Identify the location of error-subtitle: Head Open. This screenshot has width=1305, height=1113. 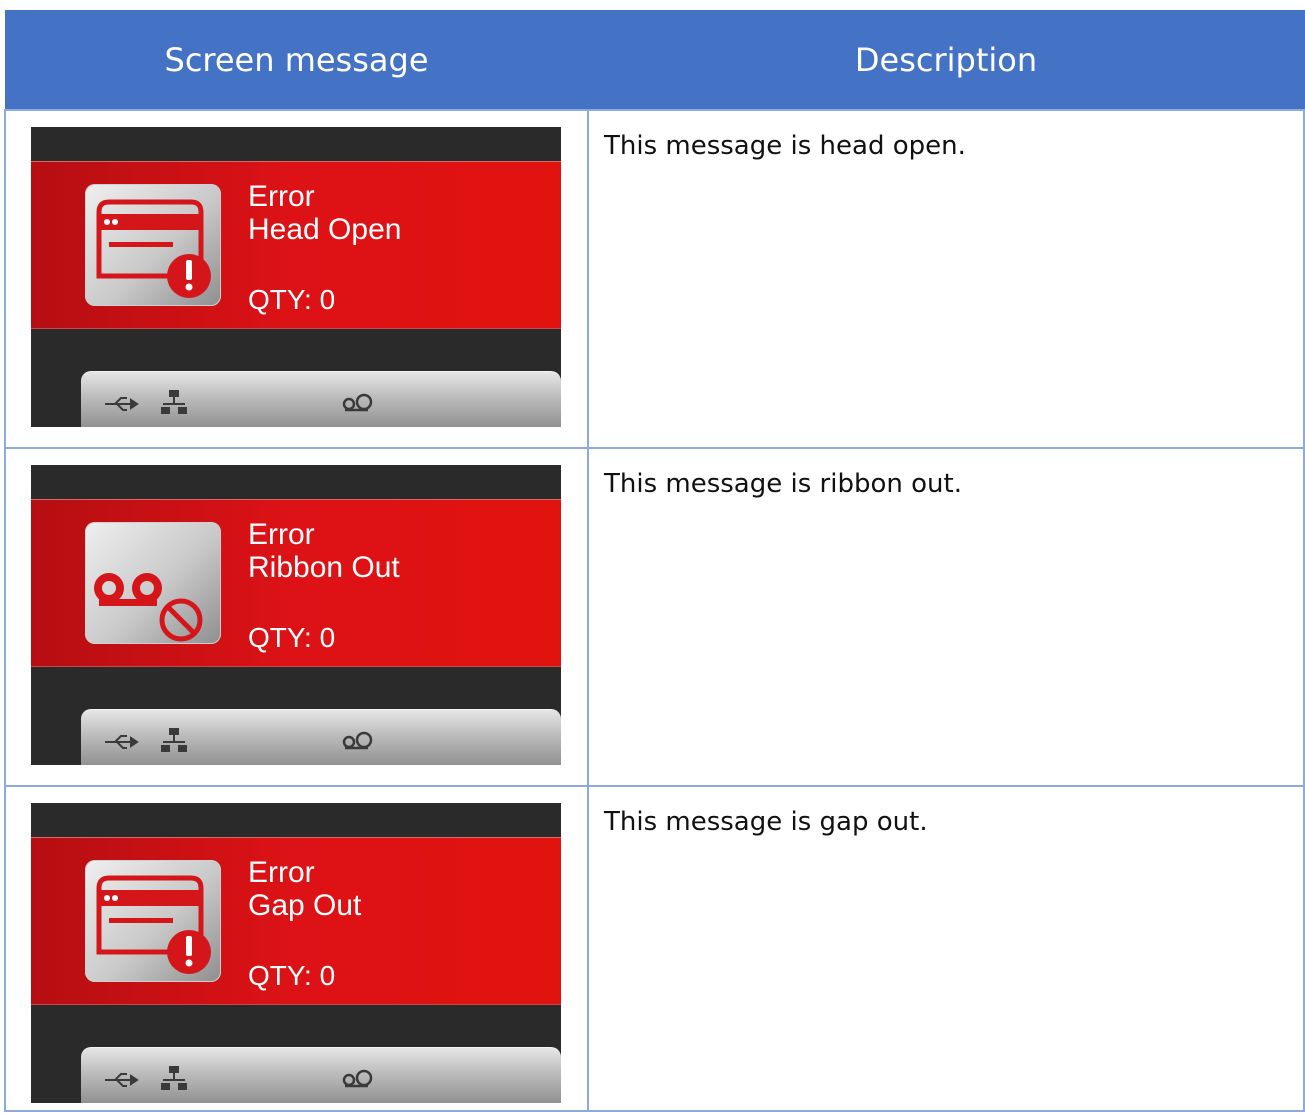
(325, 229).